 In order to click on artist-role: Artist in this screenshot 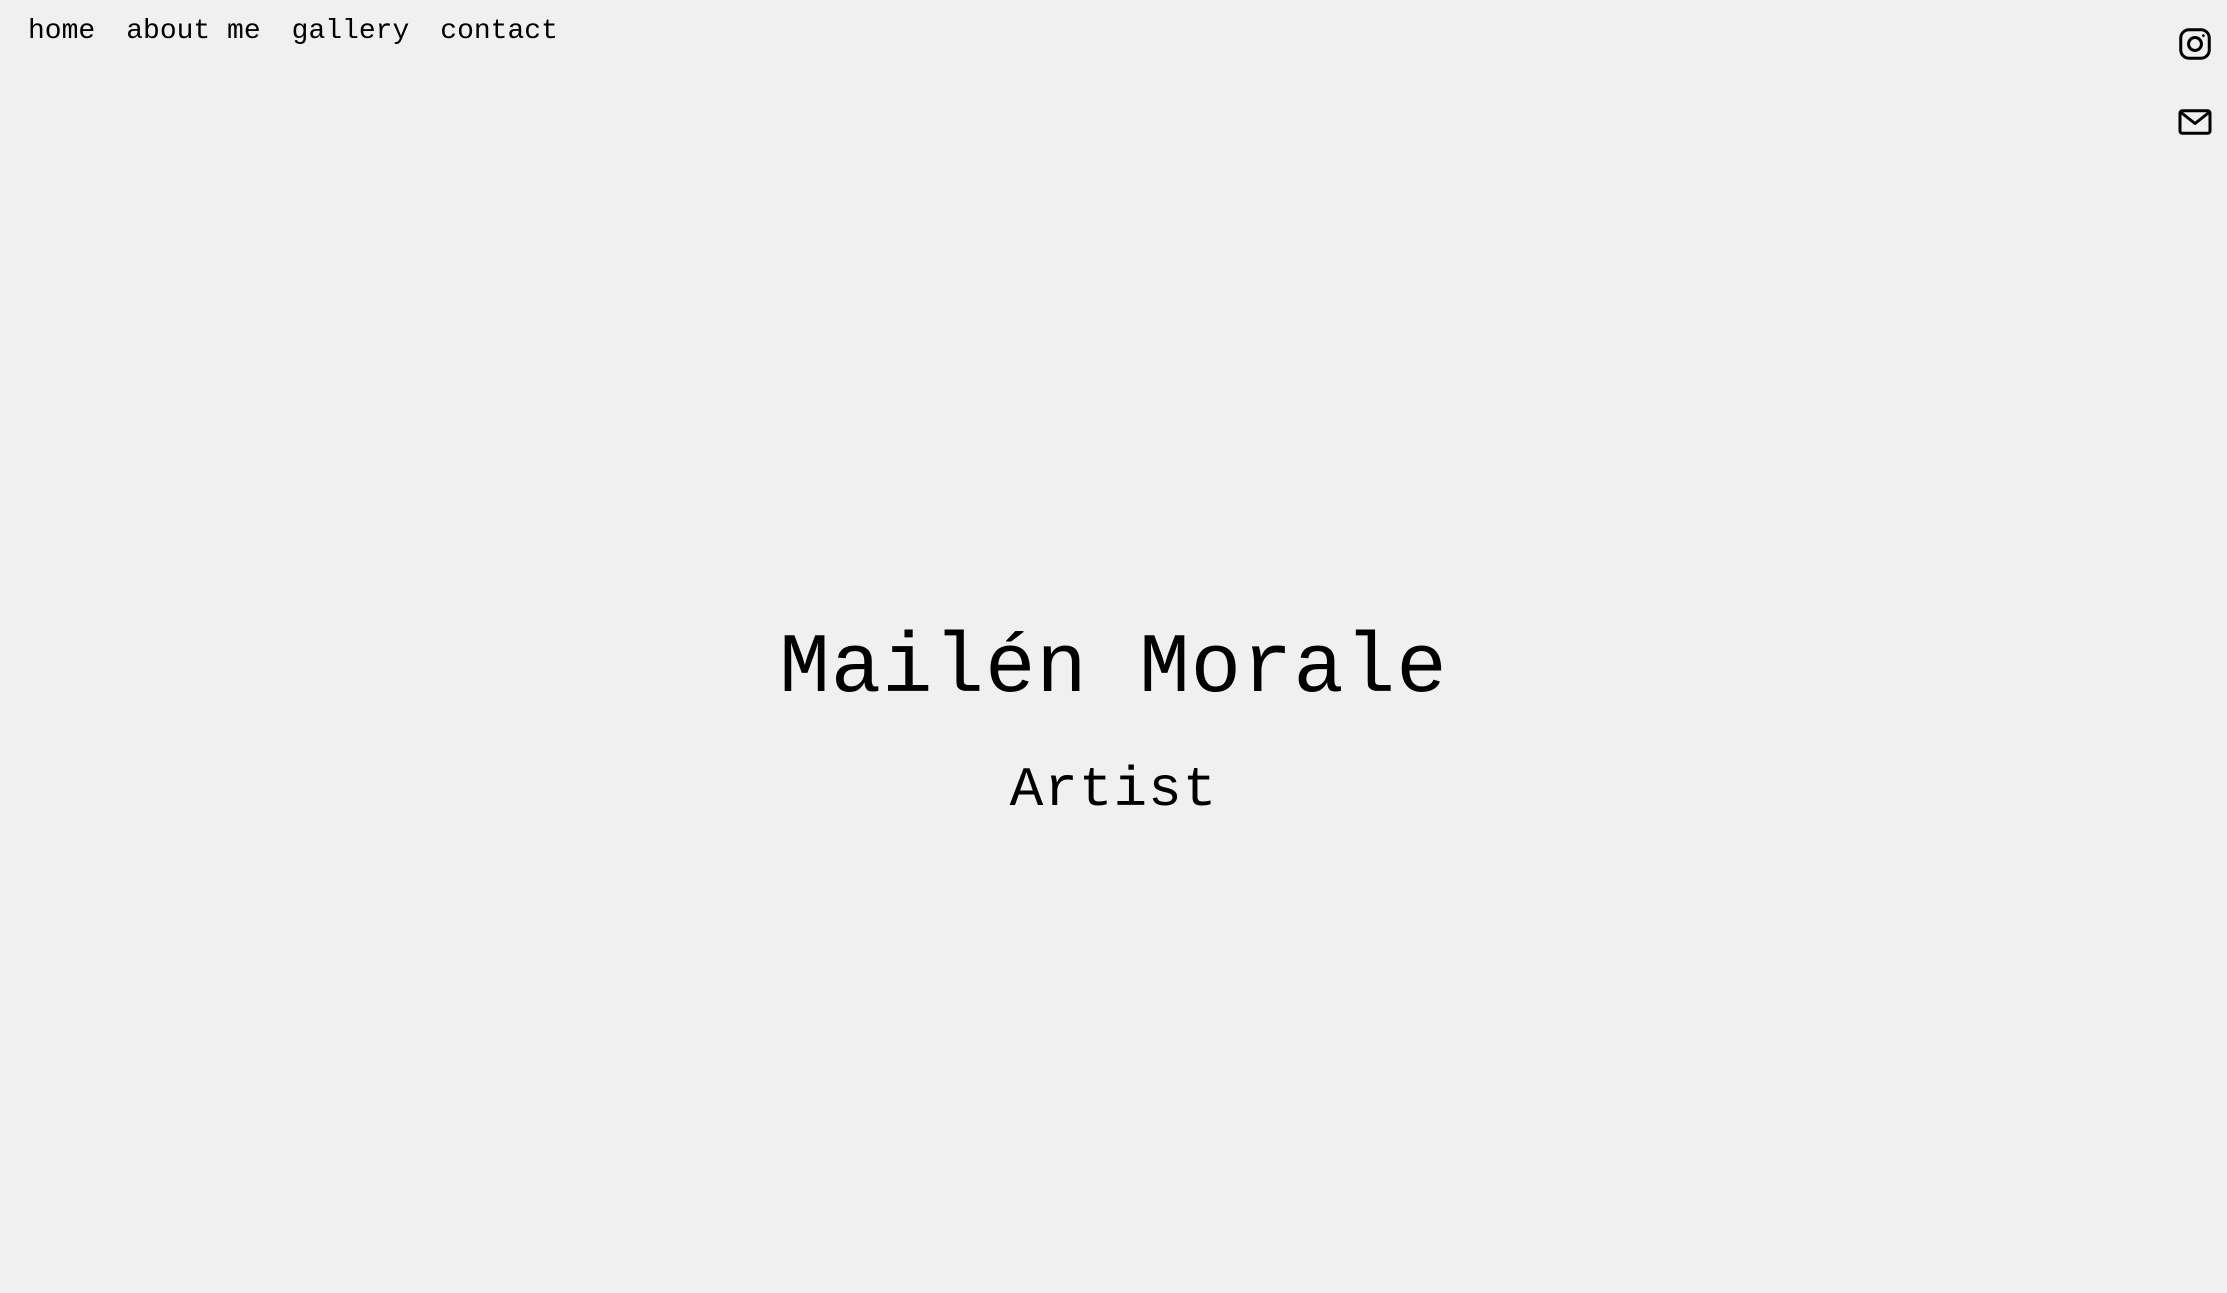, I will do `click(1113, 790)`.